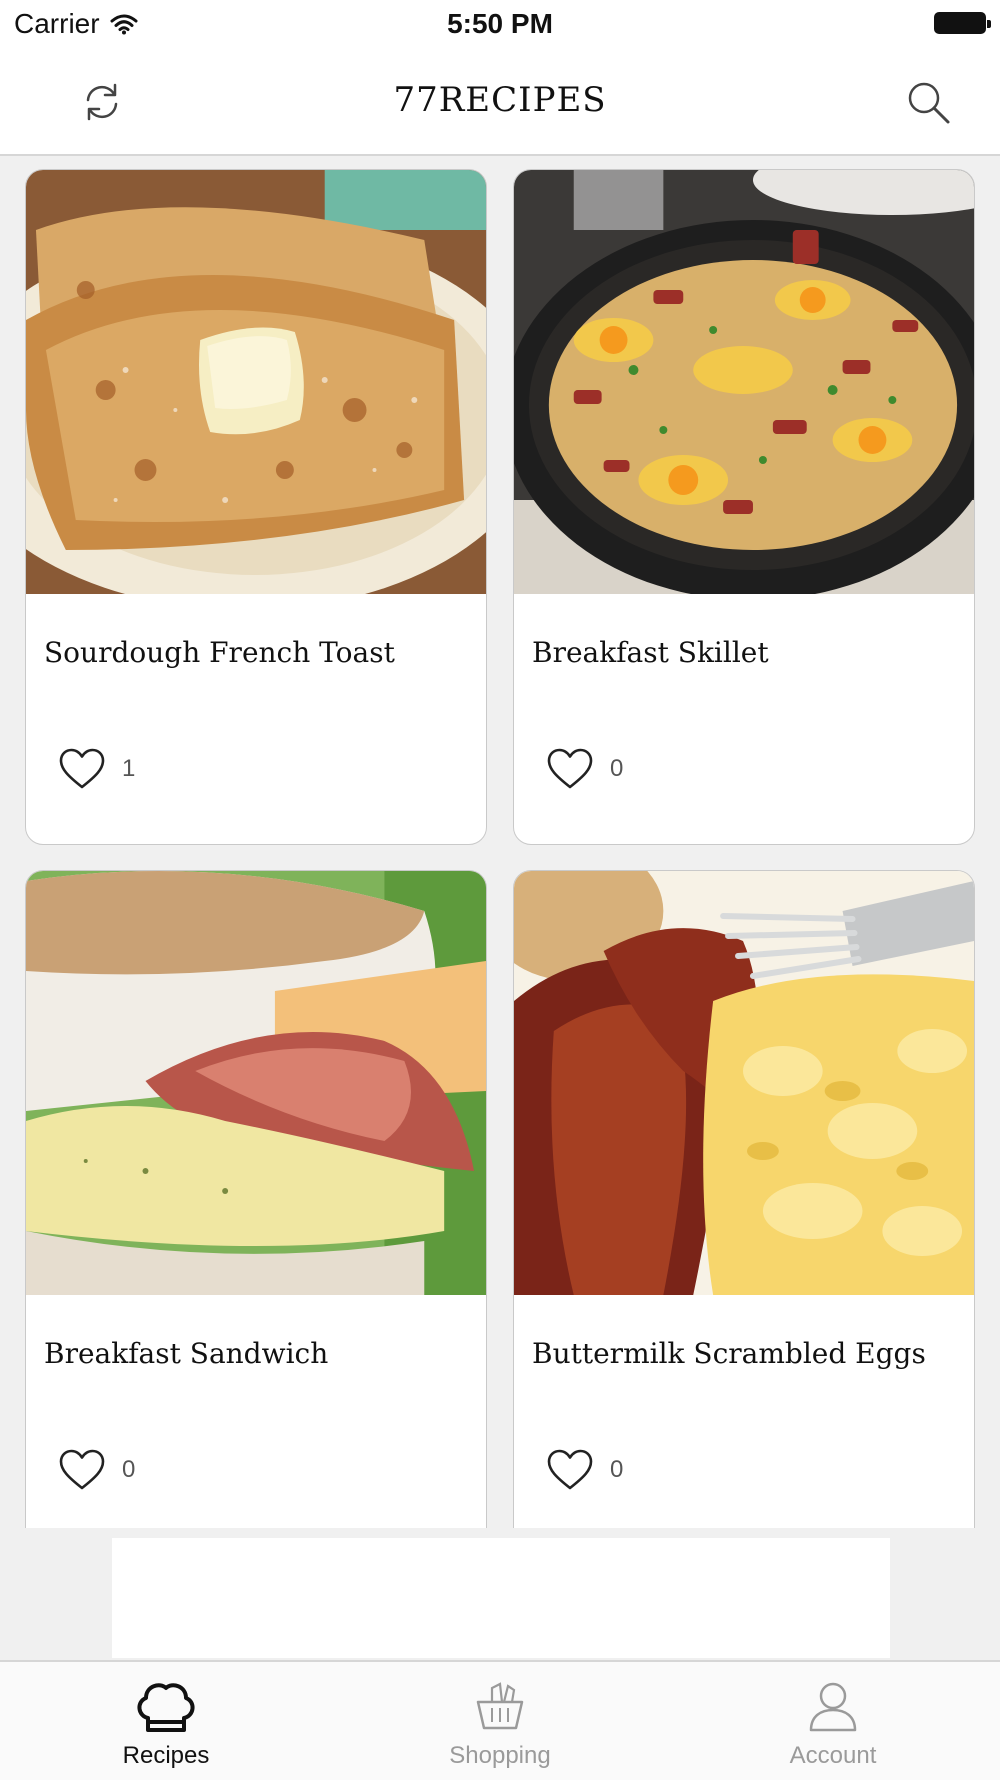 The width and height of the screenshot is (1000, 1780). What do you see at coordinates (129, 768) in the screenshot?
I see `like-count: 1` at bounding box center [129, 768].